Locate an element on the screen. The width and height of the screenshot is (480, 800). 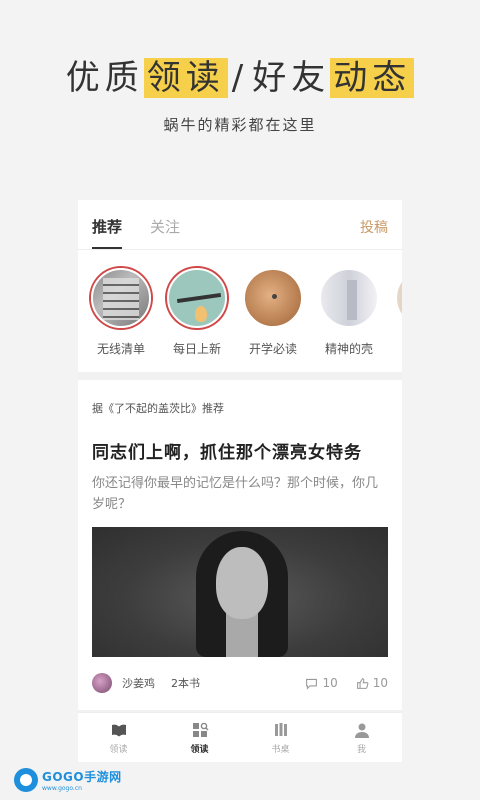
watermark-logo-icon is located at coordinates (26, 780).